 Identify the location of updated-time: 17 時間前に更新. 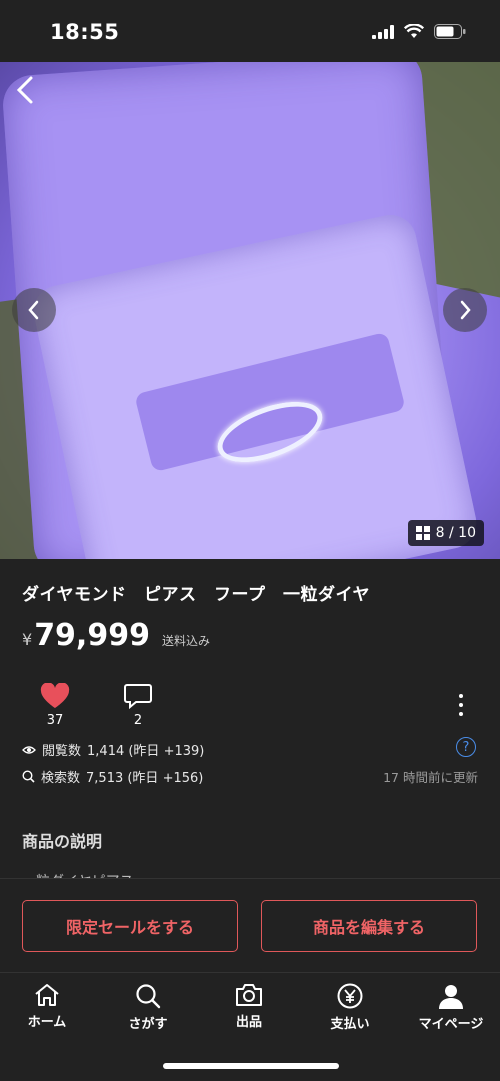
(430, 777).